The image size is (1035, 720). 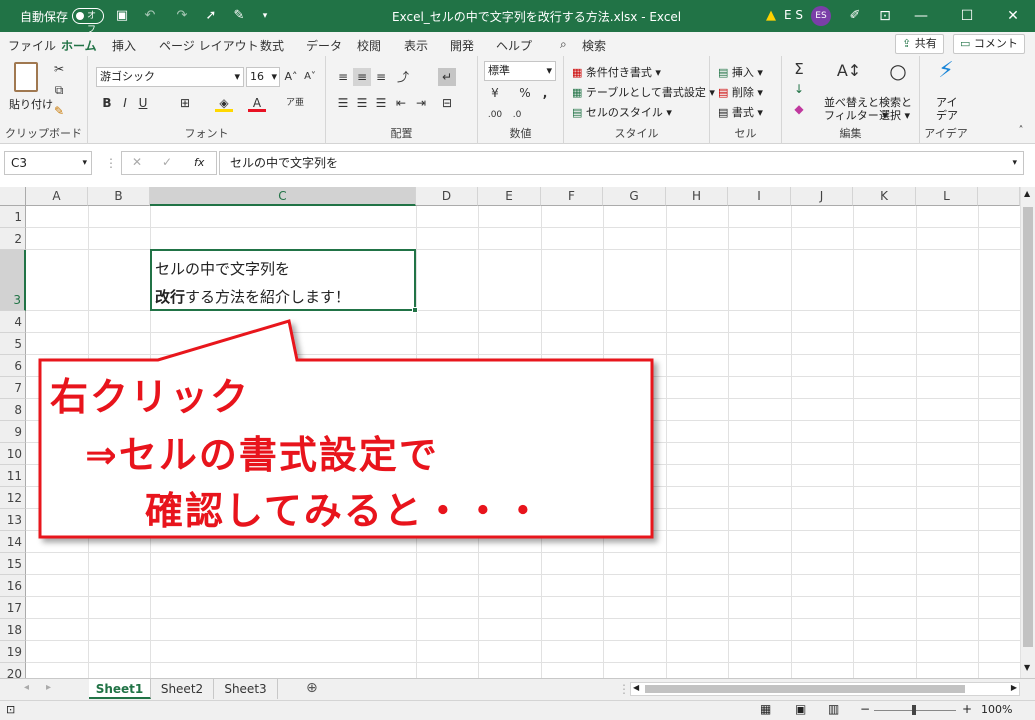 I want to click on tab-help: ヘルプ, so click(x=514, y=45).